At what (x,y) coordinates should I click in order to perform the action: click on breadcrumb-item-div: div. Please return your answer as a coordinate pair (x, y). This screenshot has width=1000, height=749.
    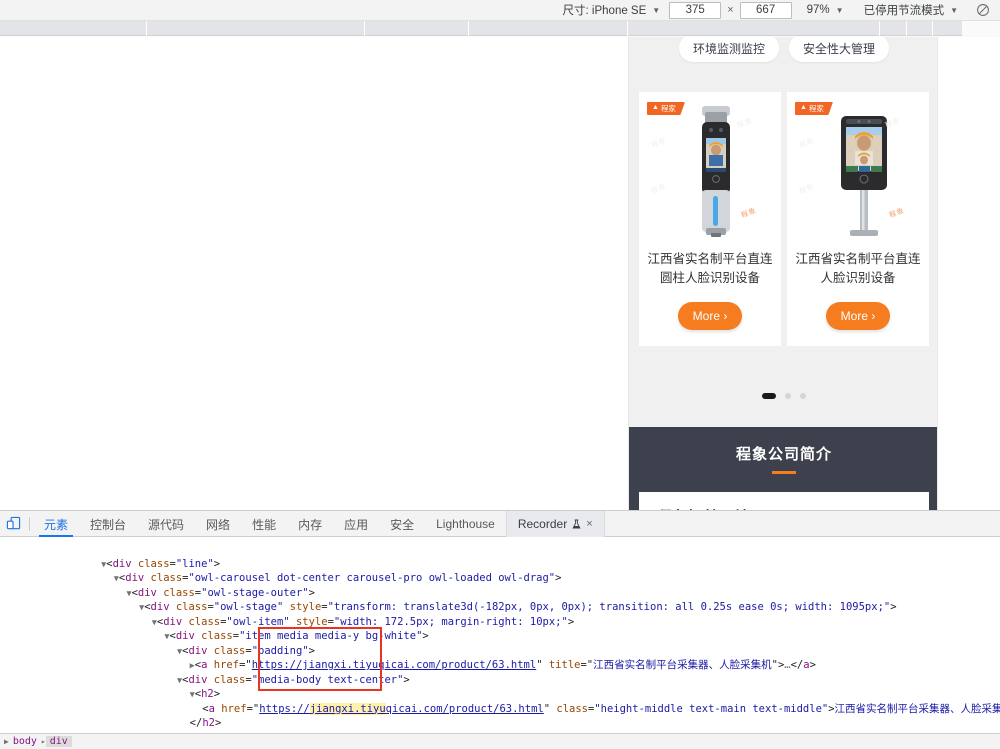
    Looking at the image, I should click on (58, 741).